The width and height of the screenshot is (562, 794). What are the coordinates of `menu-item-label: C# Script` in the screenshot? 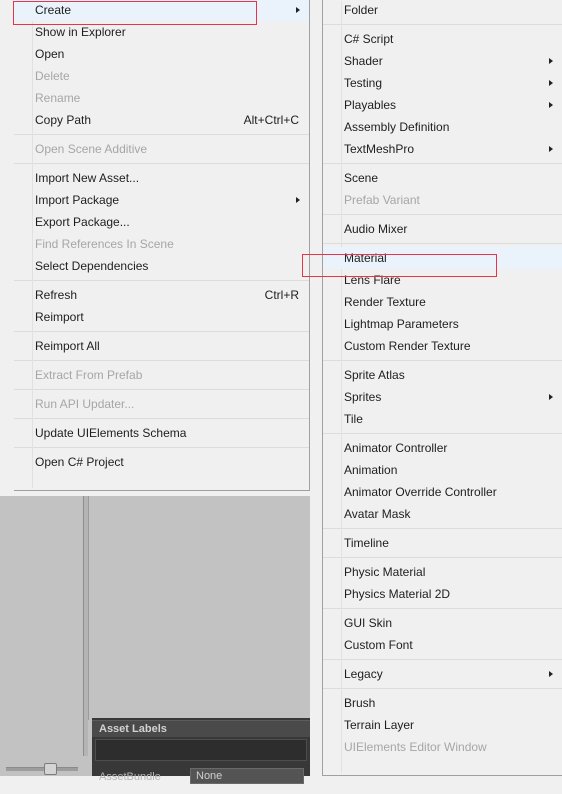 It's located at (369, 39).